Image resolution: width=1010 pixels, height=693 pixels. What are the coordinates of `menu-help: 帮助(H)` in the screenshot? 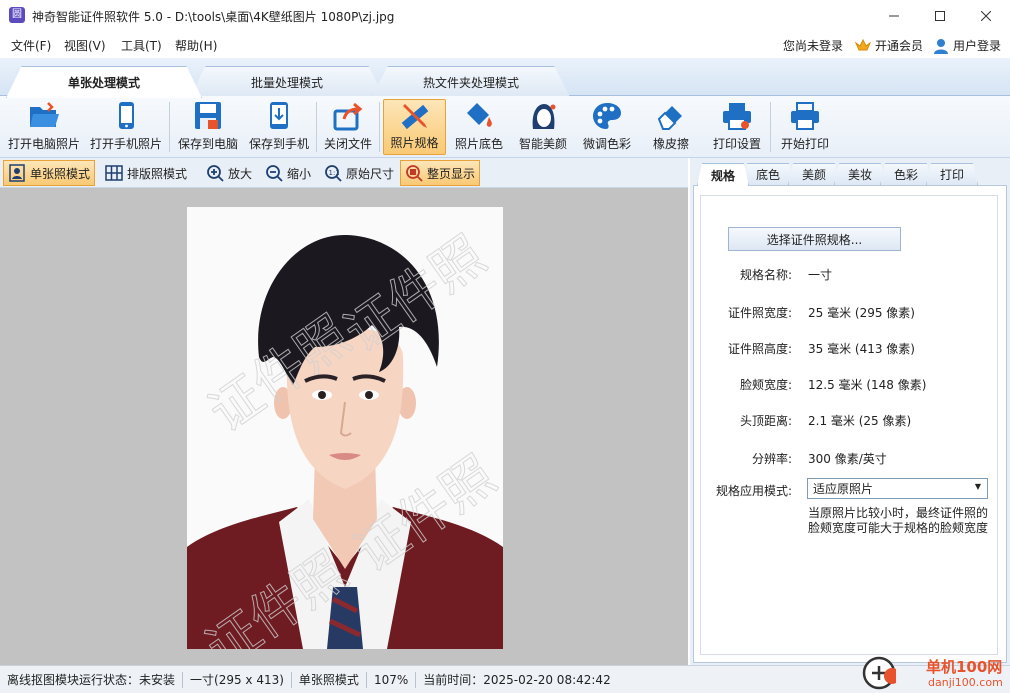 It's located at (196, 45).